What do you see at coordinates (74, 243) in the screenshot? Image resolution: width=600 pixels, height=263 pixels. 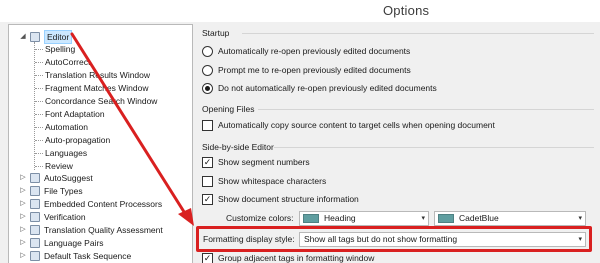 I see `tree-item-label: Language Pairs` at bounding box center [74, 243].